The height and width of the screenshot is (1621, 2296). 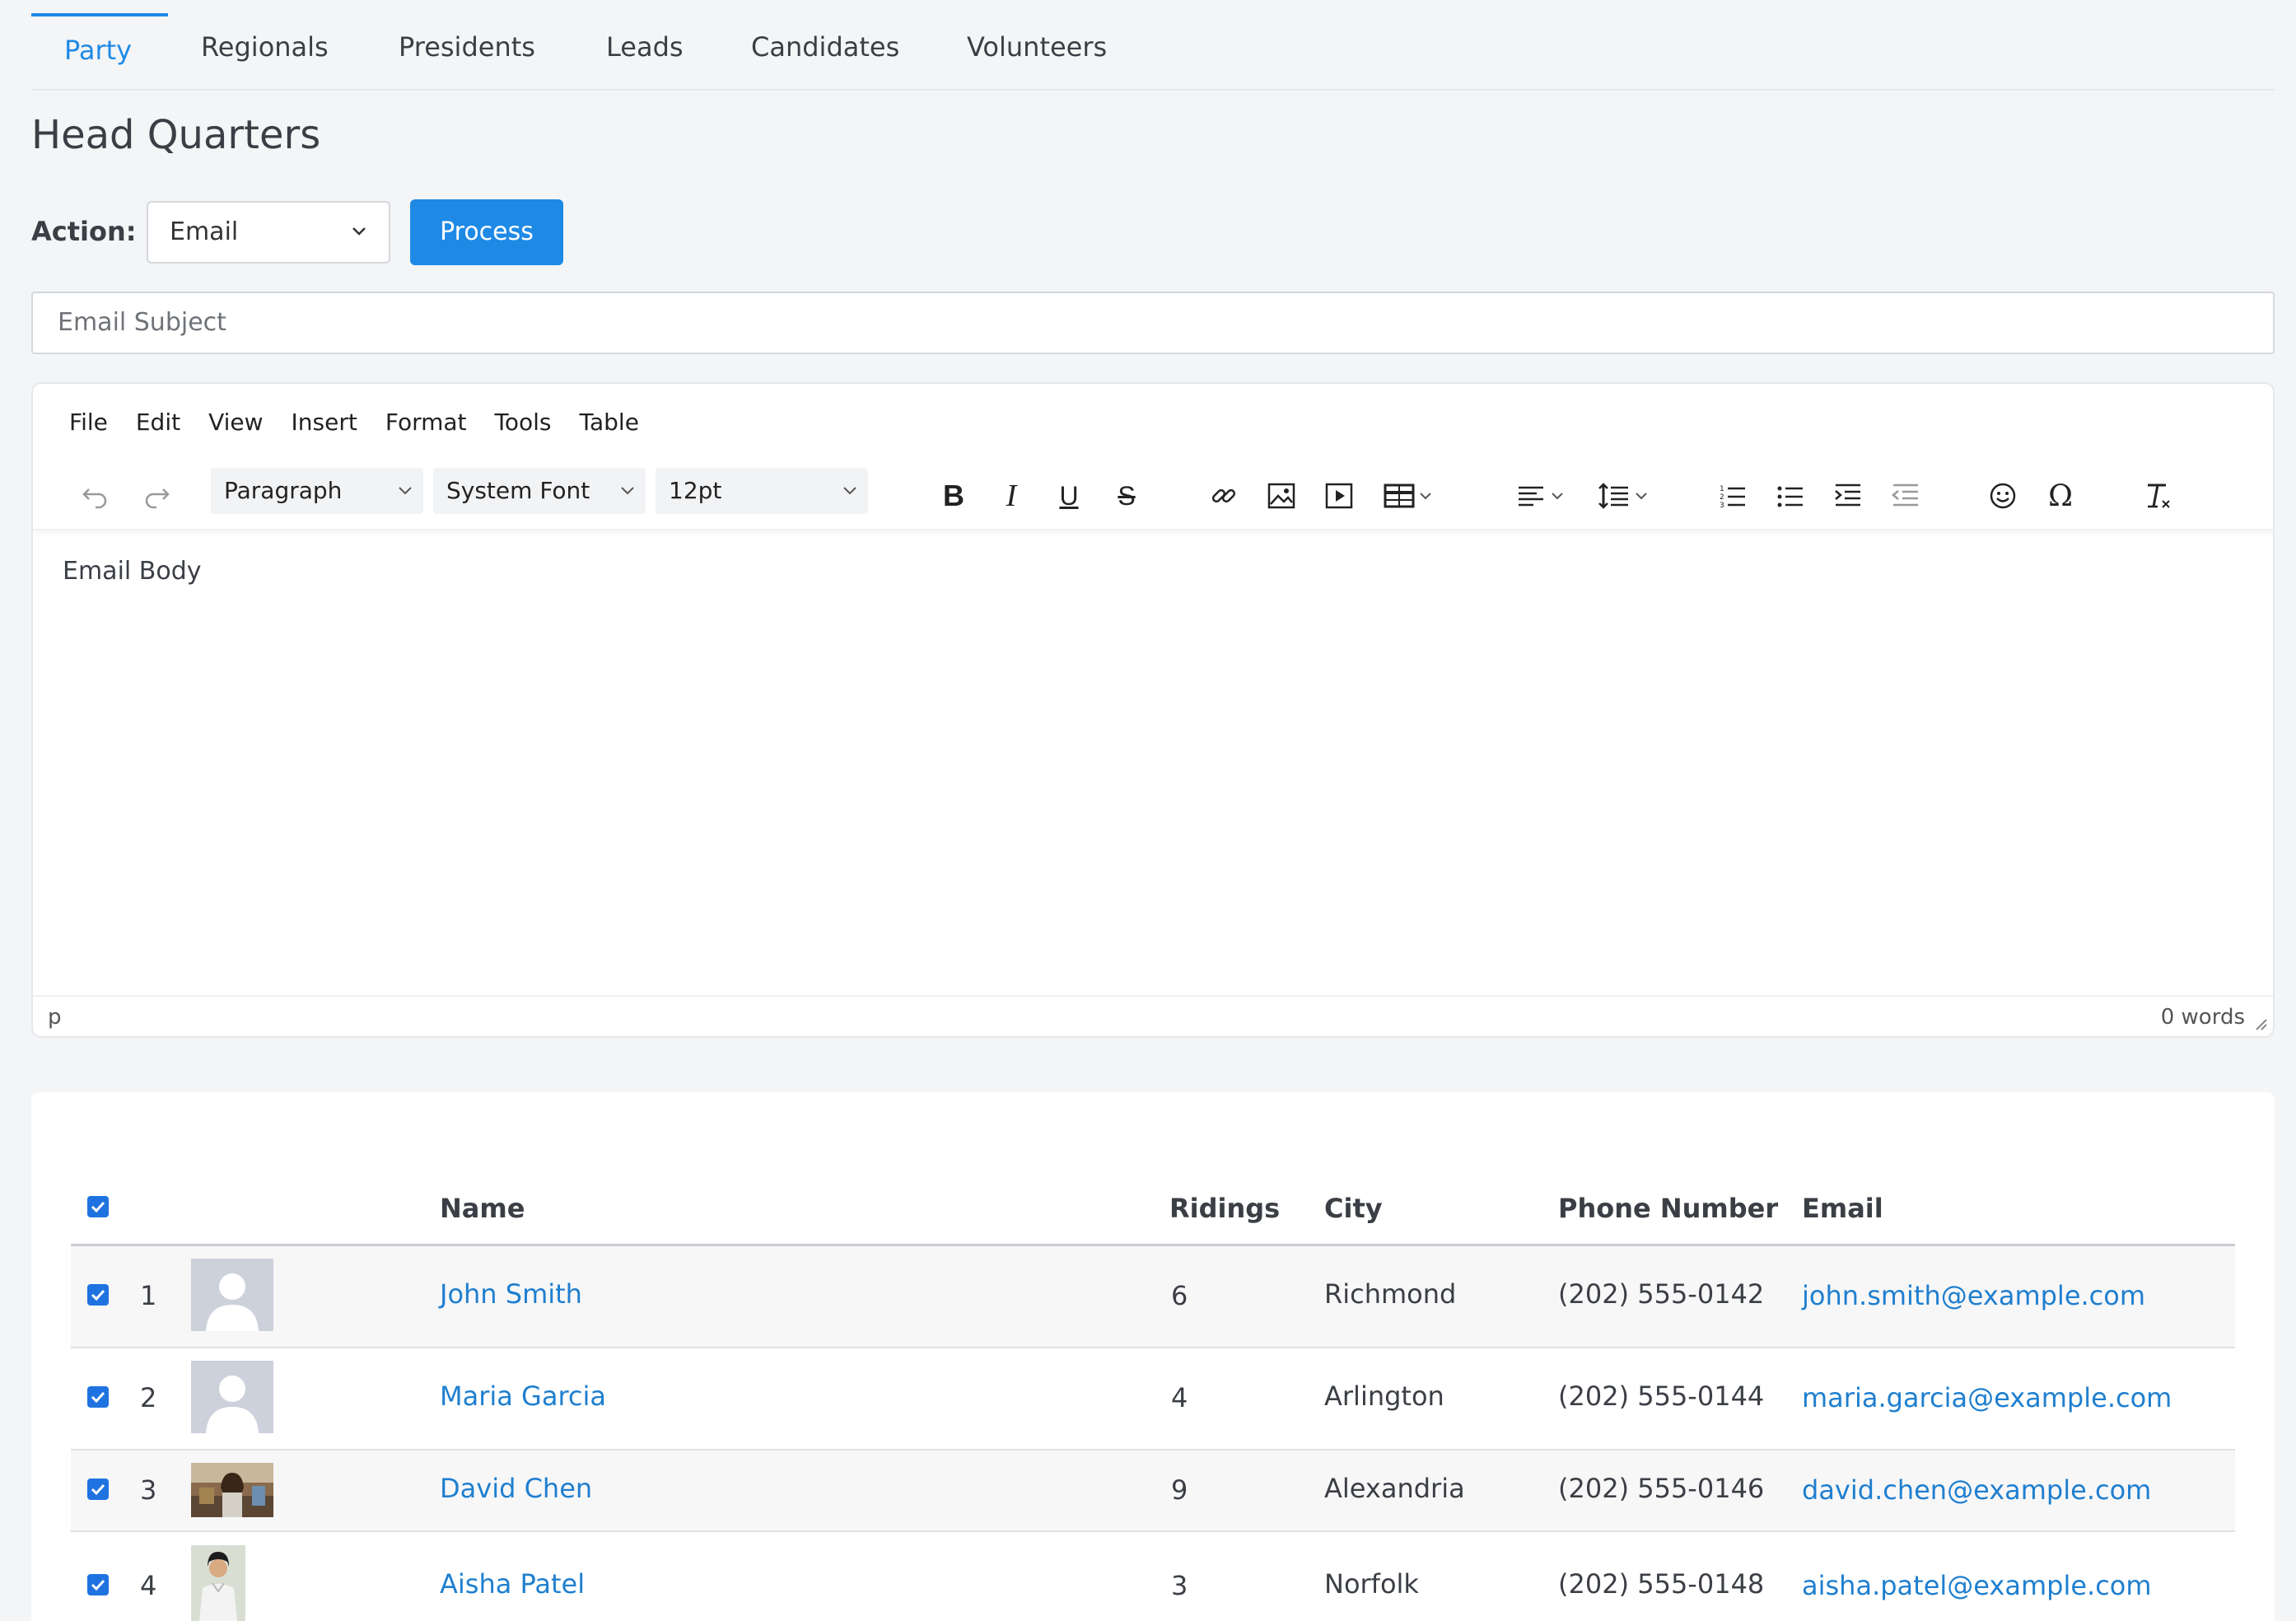 I want to click on process-button: Process, so click(x=486, y=232).